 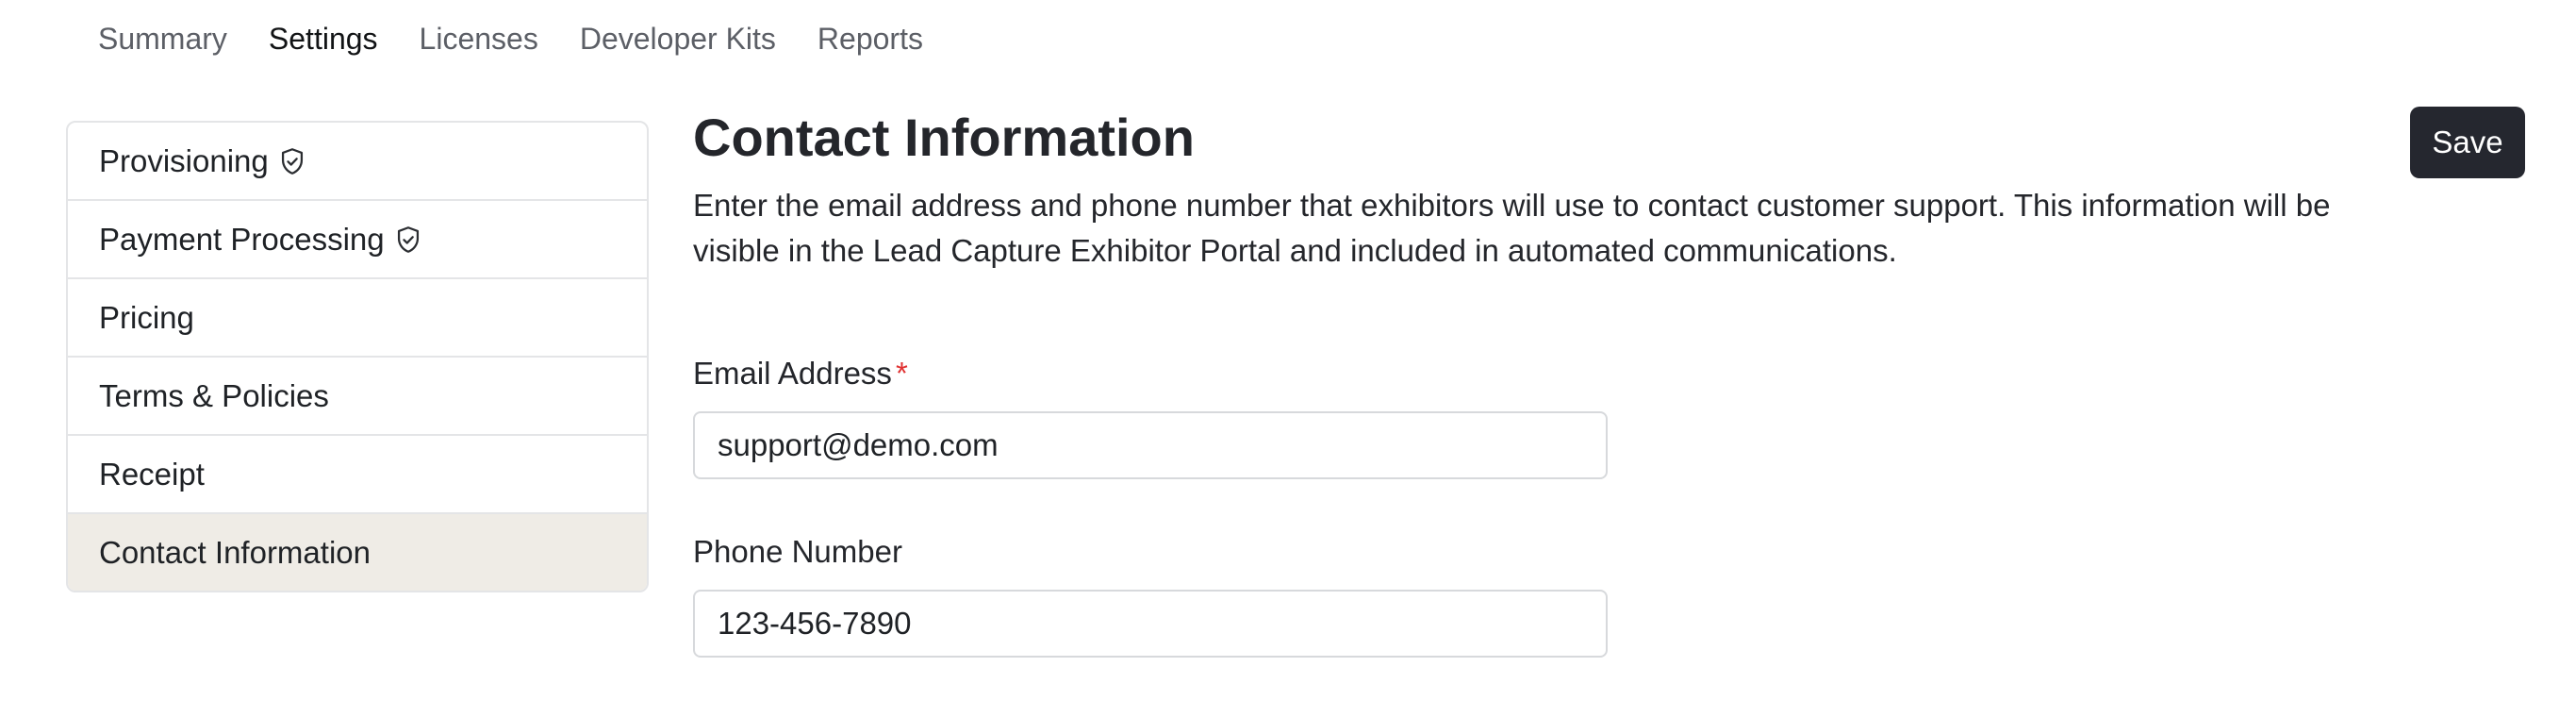 I want to click on email-field-group: Email Address *, so click(x=1150, y=417).